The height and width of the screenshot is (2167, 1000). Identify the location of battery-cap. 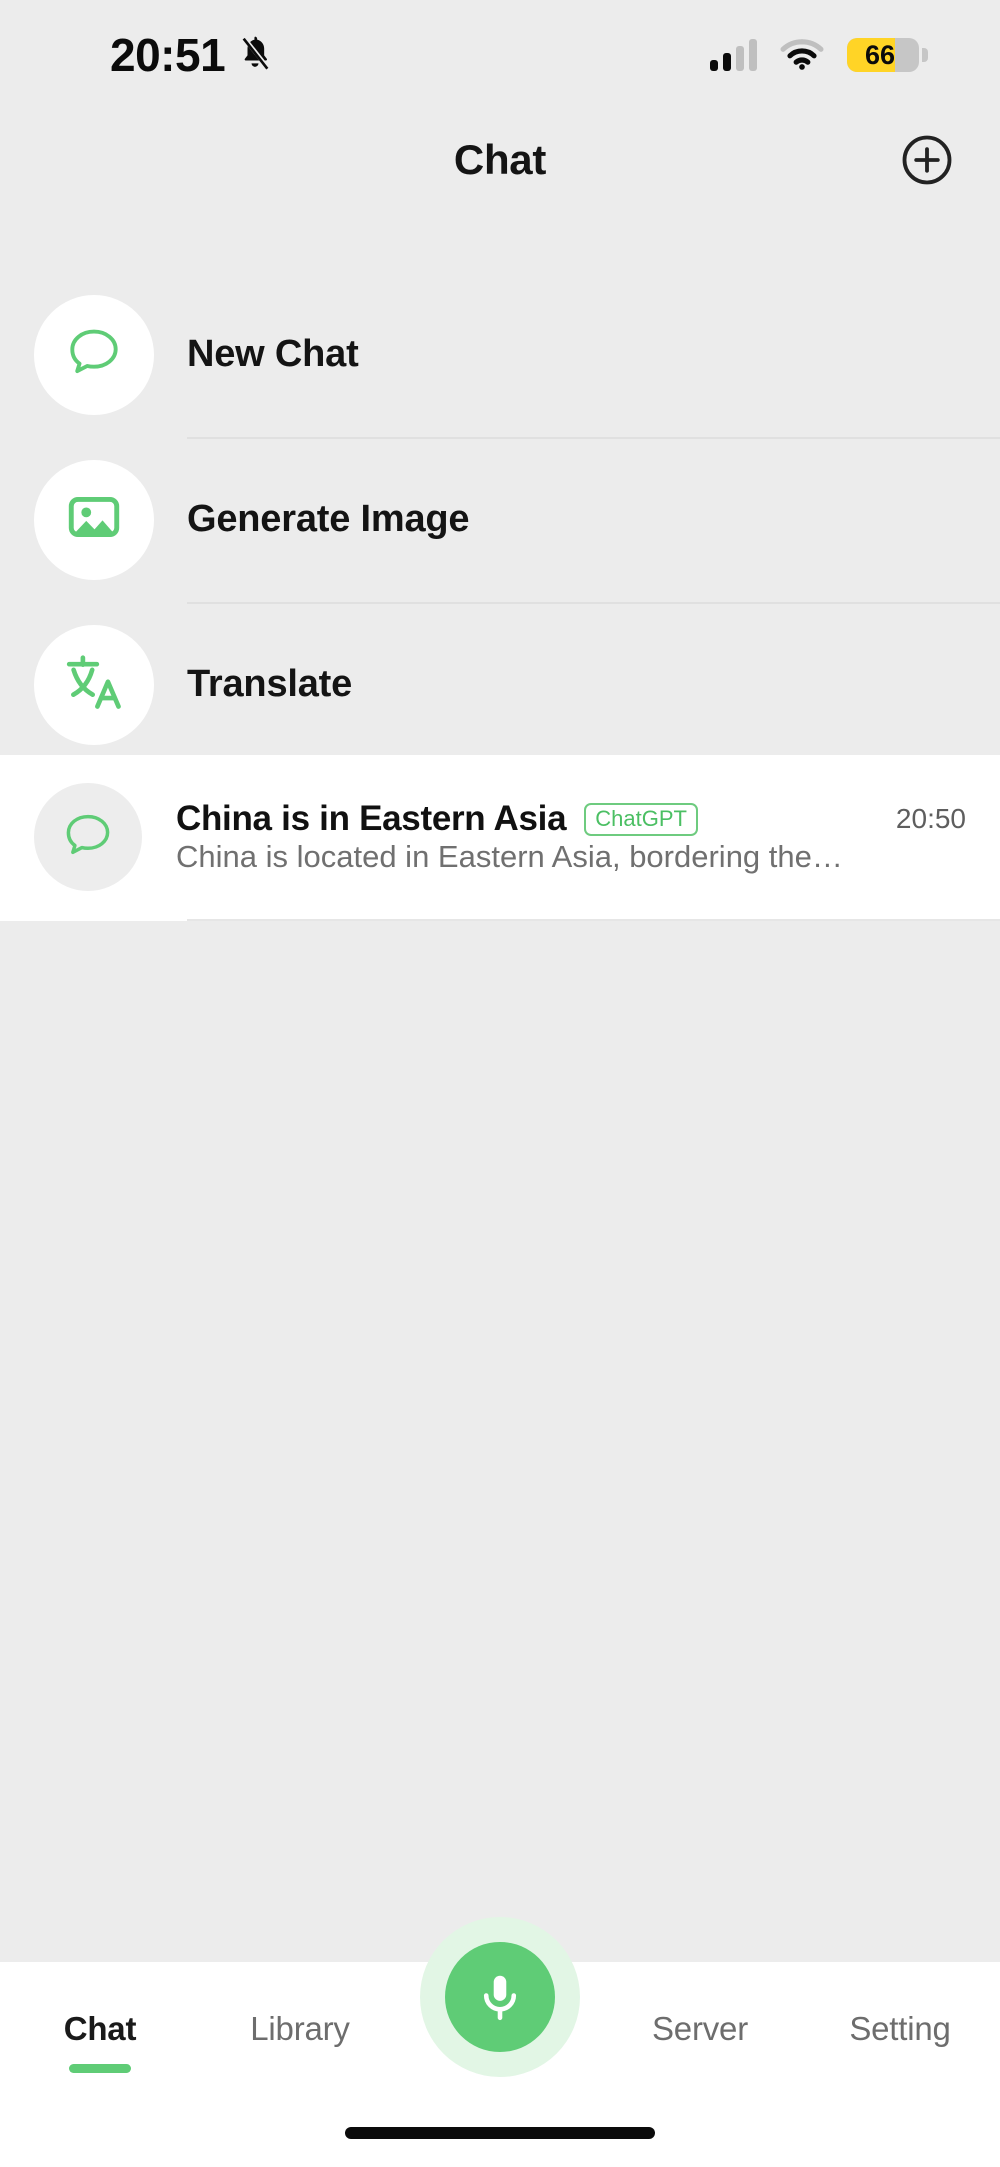
(925, 55).